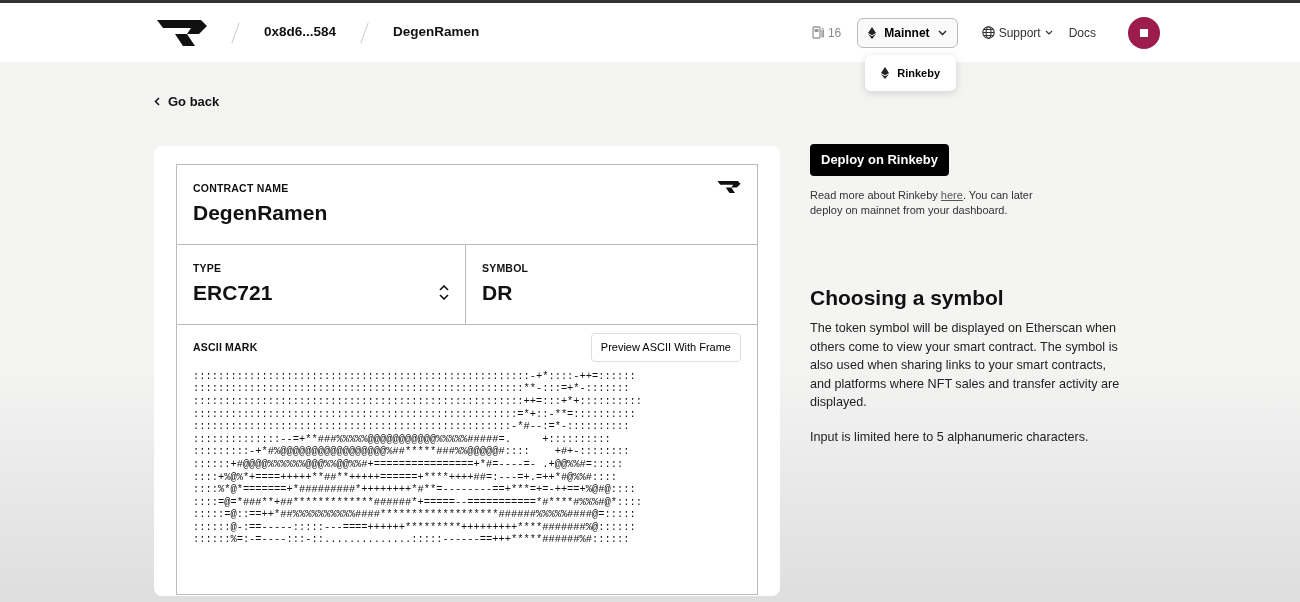 The width and height of the screenshot is (1300, 602). What do you see at coordinates (321, 285) in the screenshot?
I see `type-select: TYPE ERC721` at bounding box center [321, 285].